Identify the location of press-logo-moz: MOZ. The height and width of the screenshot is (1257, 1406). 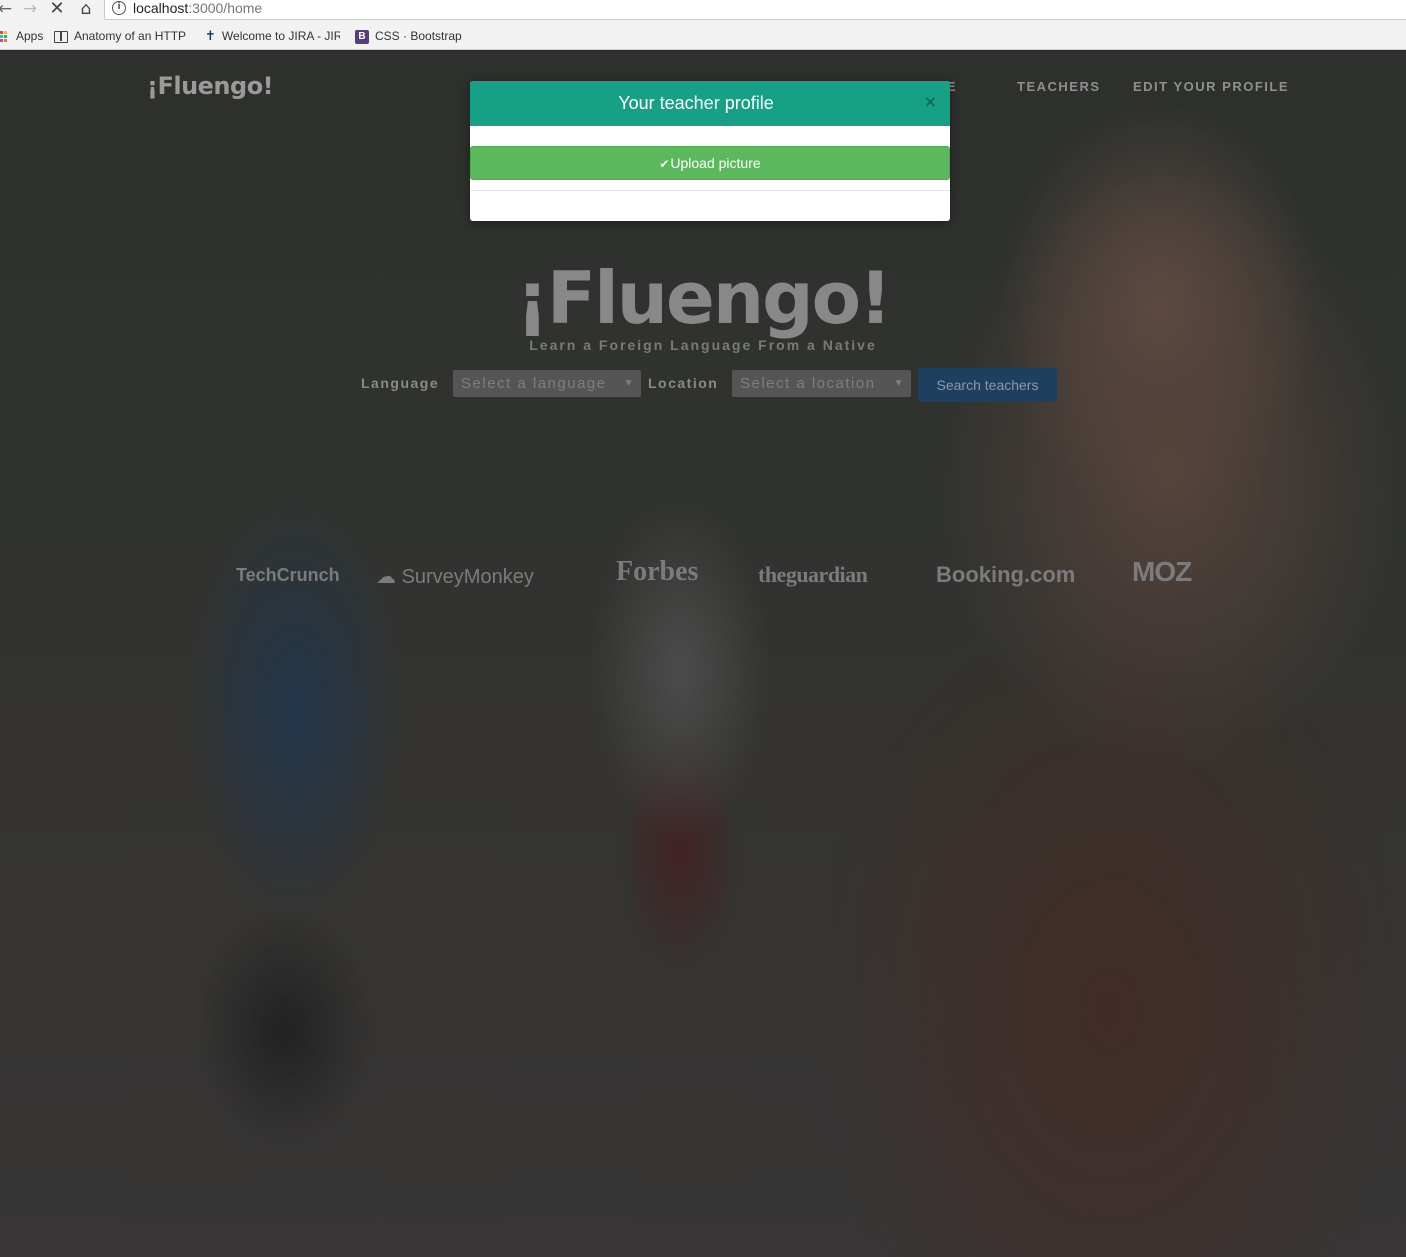
(1162, 571).